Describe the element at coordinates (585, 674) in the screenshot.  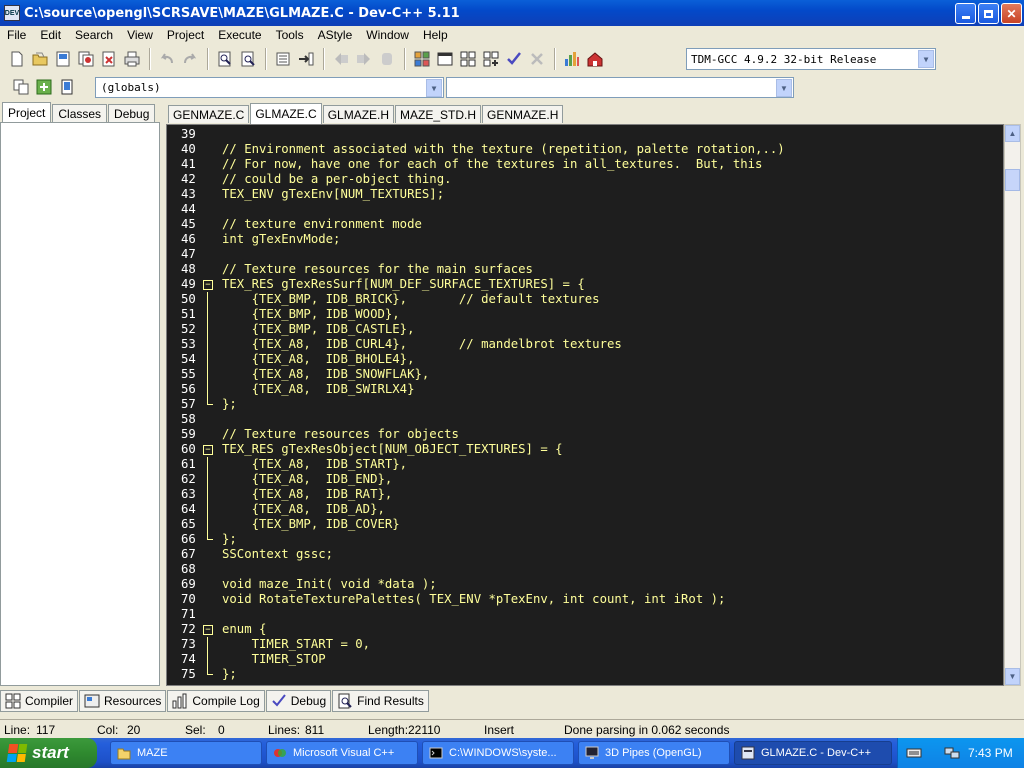
I see `code-line: 75};` at that location.